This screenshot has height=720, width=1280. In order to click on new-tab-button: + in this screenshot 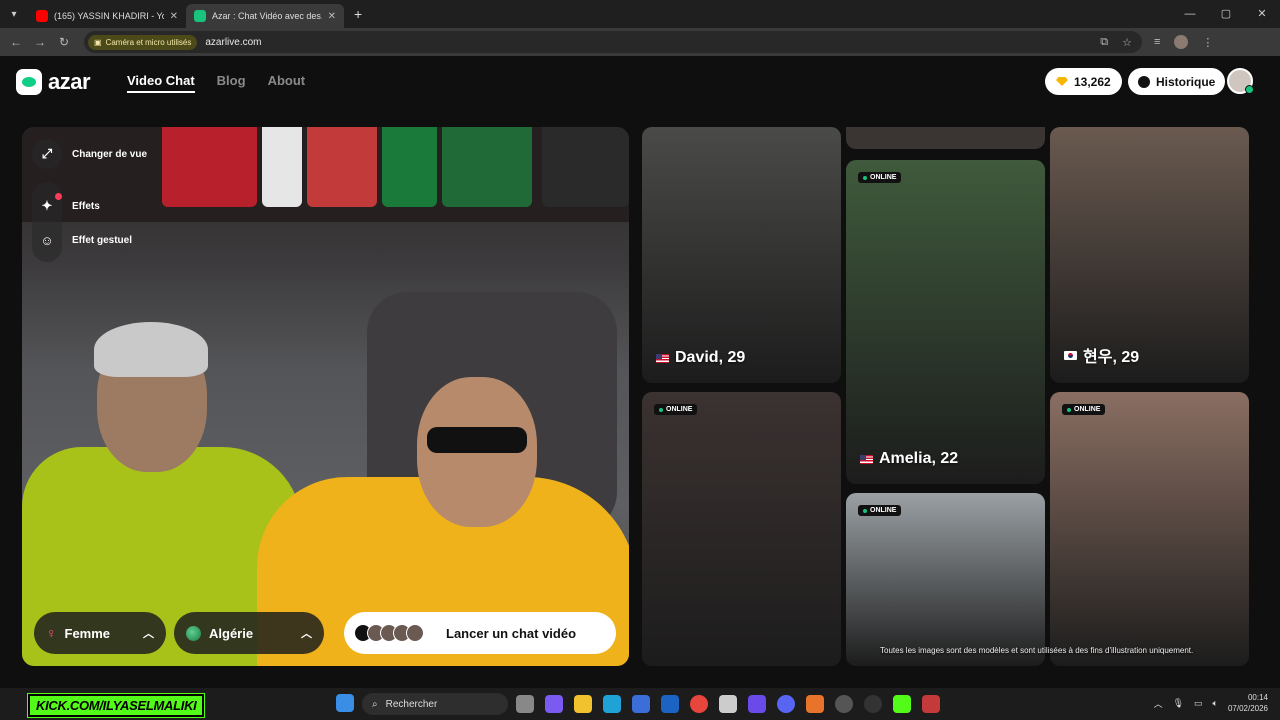, I will do `click(358, 14)`.